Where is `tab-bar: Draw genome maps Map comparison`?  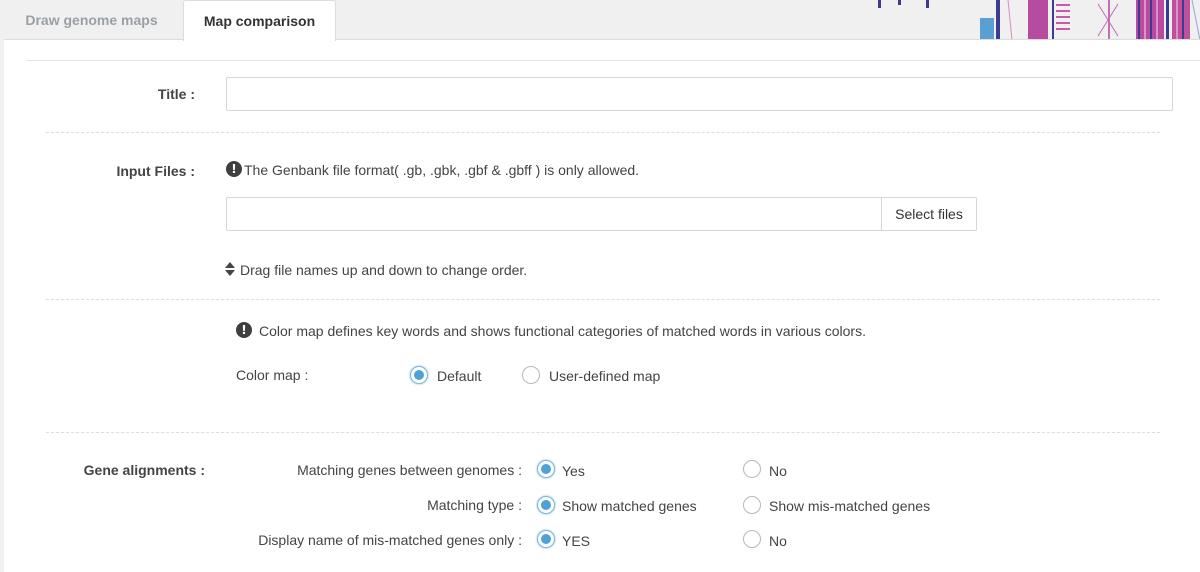 tab-bar: Draw genome maps Map comparison is located at coordinates (600, 20).